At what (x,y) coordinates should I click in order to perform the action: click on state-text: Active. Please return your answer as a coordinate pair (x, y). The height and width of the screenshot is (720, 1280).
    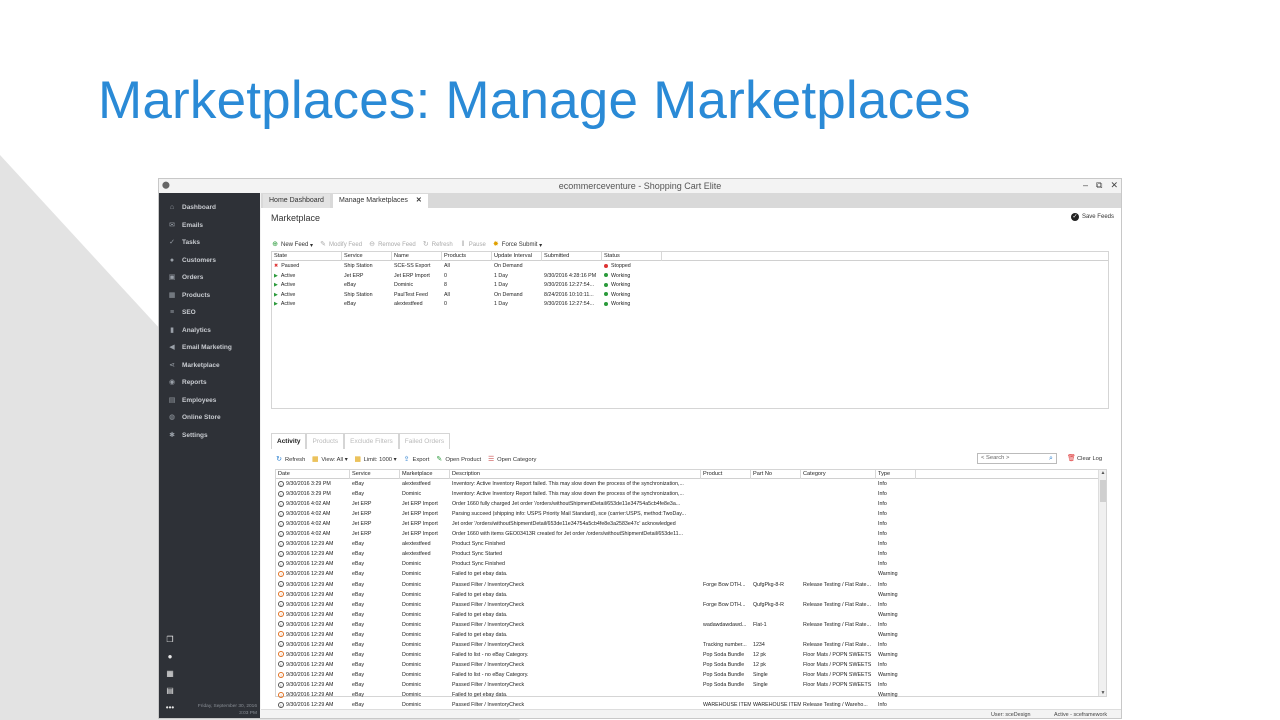
    Looking at the image, I should click on (288, 294).